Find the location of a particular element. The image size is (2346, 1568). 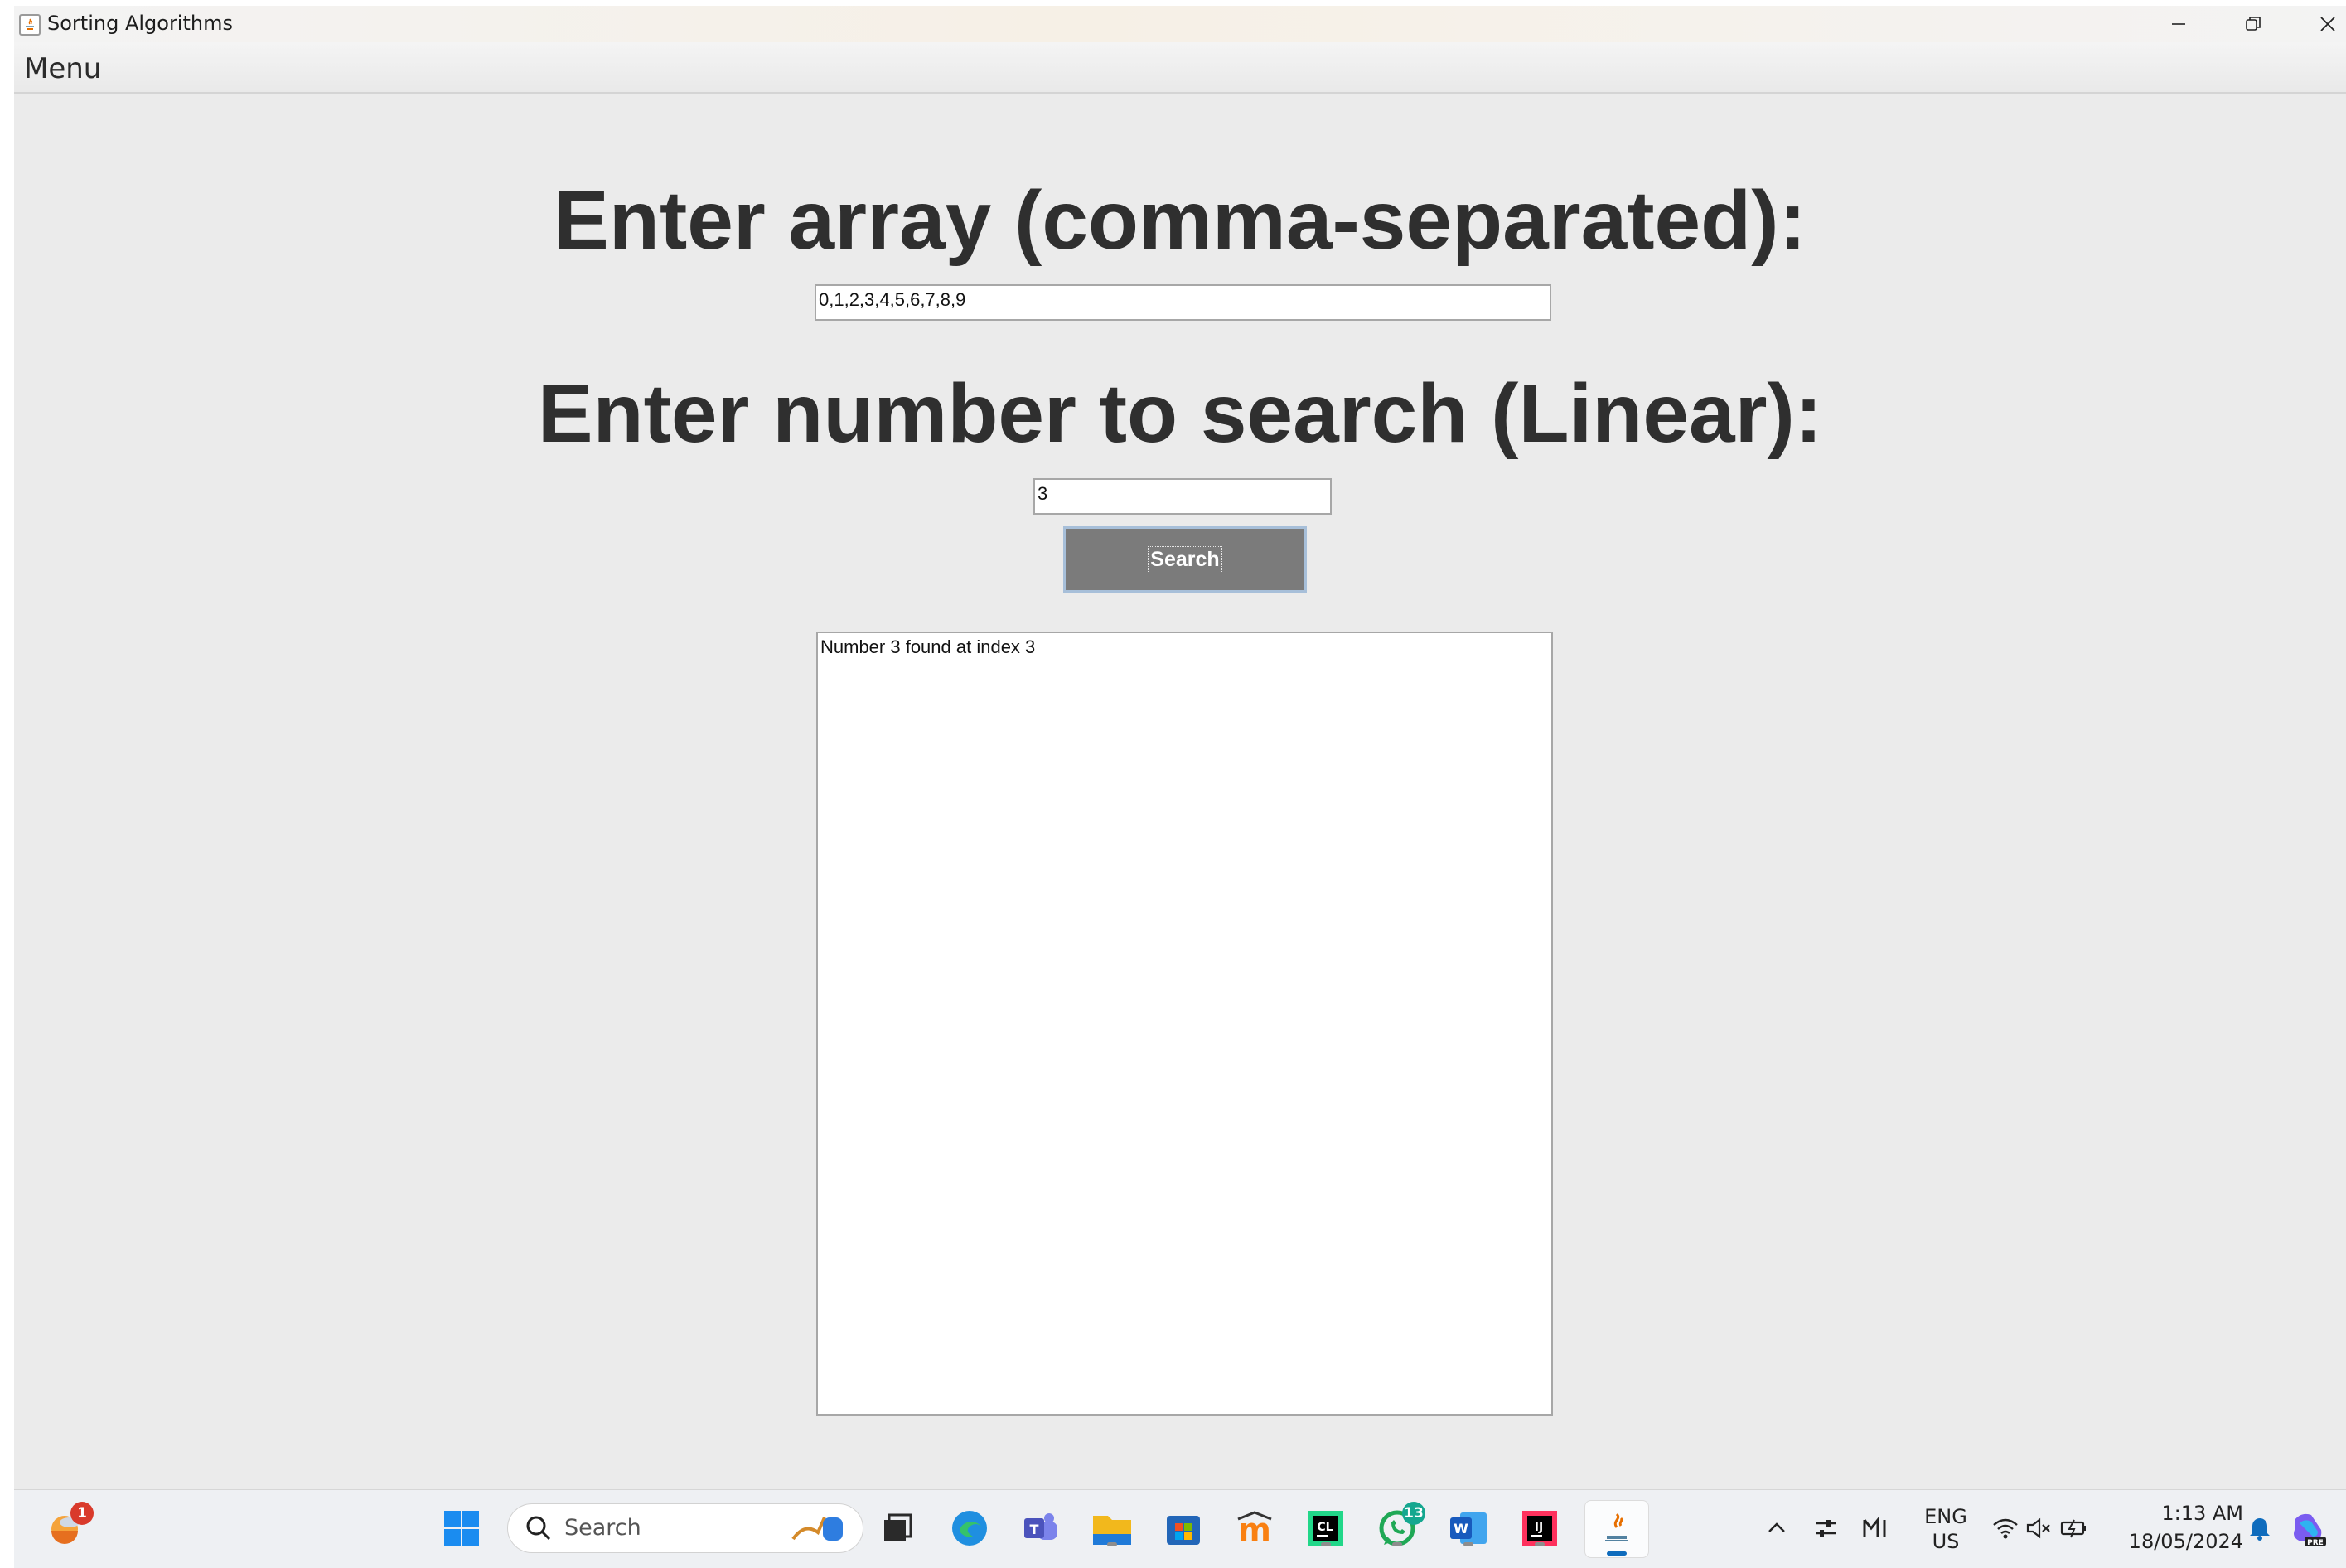

wifi-icon is located at coordinates (2005, 1528).